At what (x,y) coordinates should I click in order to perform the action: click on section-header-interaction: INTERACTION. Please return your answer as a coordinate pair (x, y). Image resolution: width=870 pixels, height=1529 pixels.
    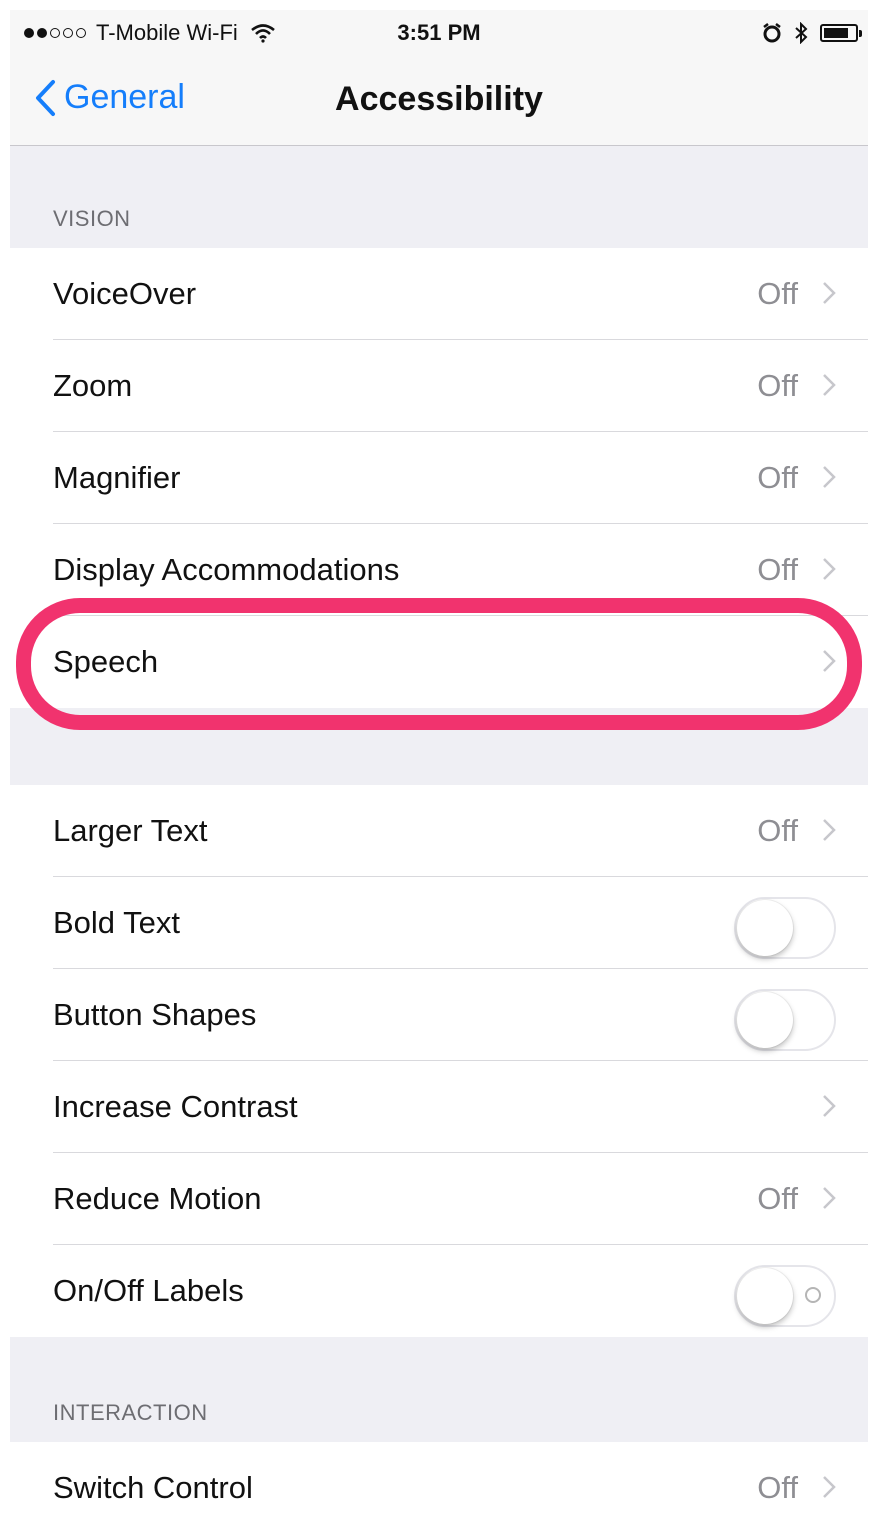
    Looking at the image, I should click on (130, 1412).